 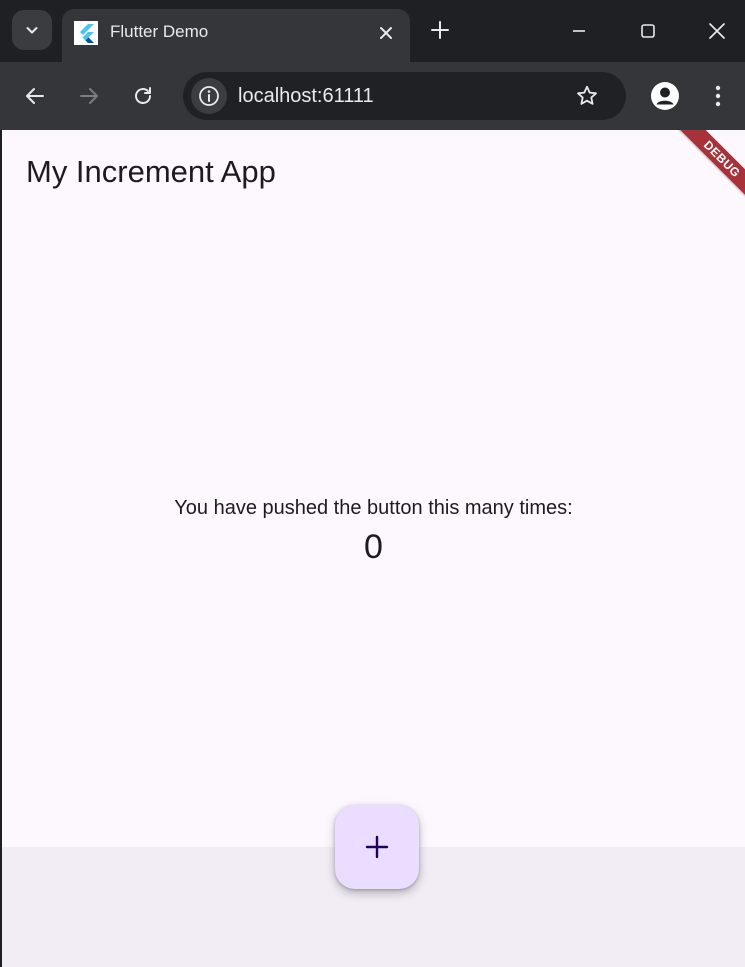 I want to click on close-window-button, so click(x=717, y=31).